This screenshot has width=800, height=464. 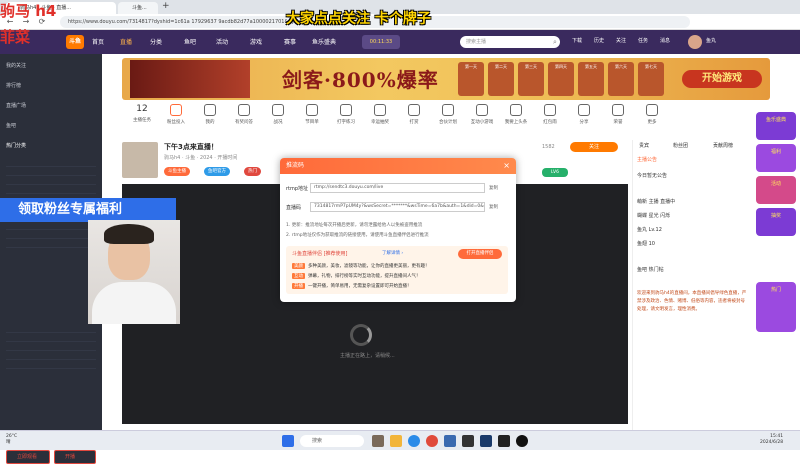 I want to click on stream-tag: 鱼吧官方, so click(x=217, y=171).